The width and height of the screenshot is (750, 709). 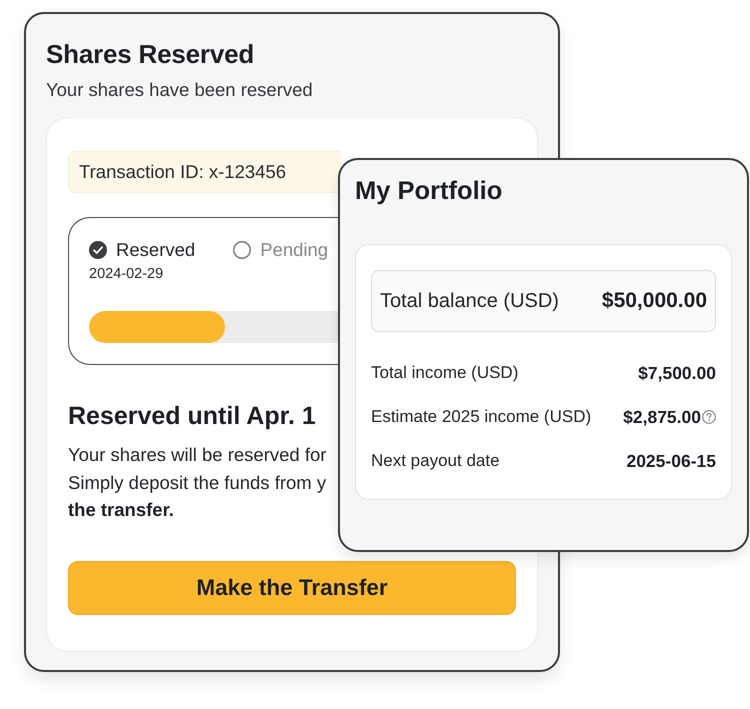 What do you see at coordinates (444, 373) in the screenshot?
I see `row-label: Total income (USD)` at bounding box center [444, 373].